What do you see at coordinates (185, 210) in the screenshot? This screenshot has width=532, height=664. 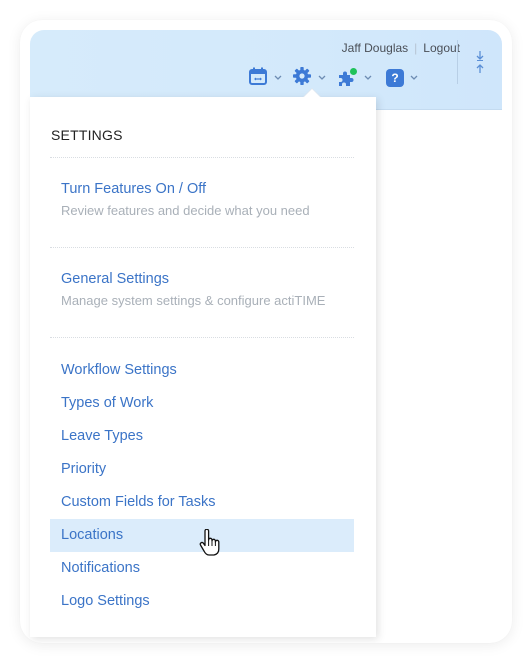 I see `section-description: Review features and decide what you need` at bounding box center [185, 210].